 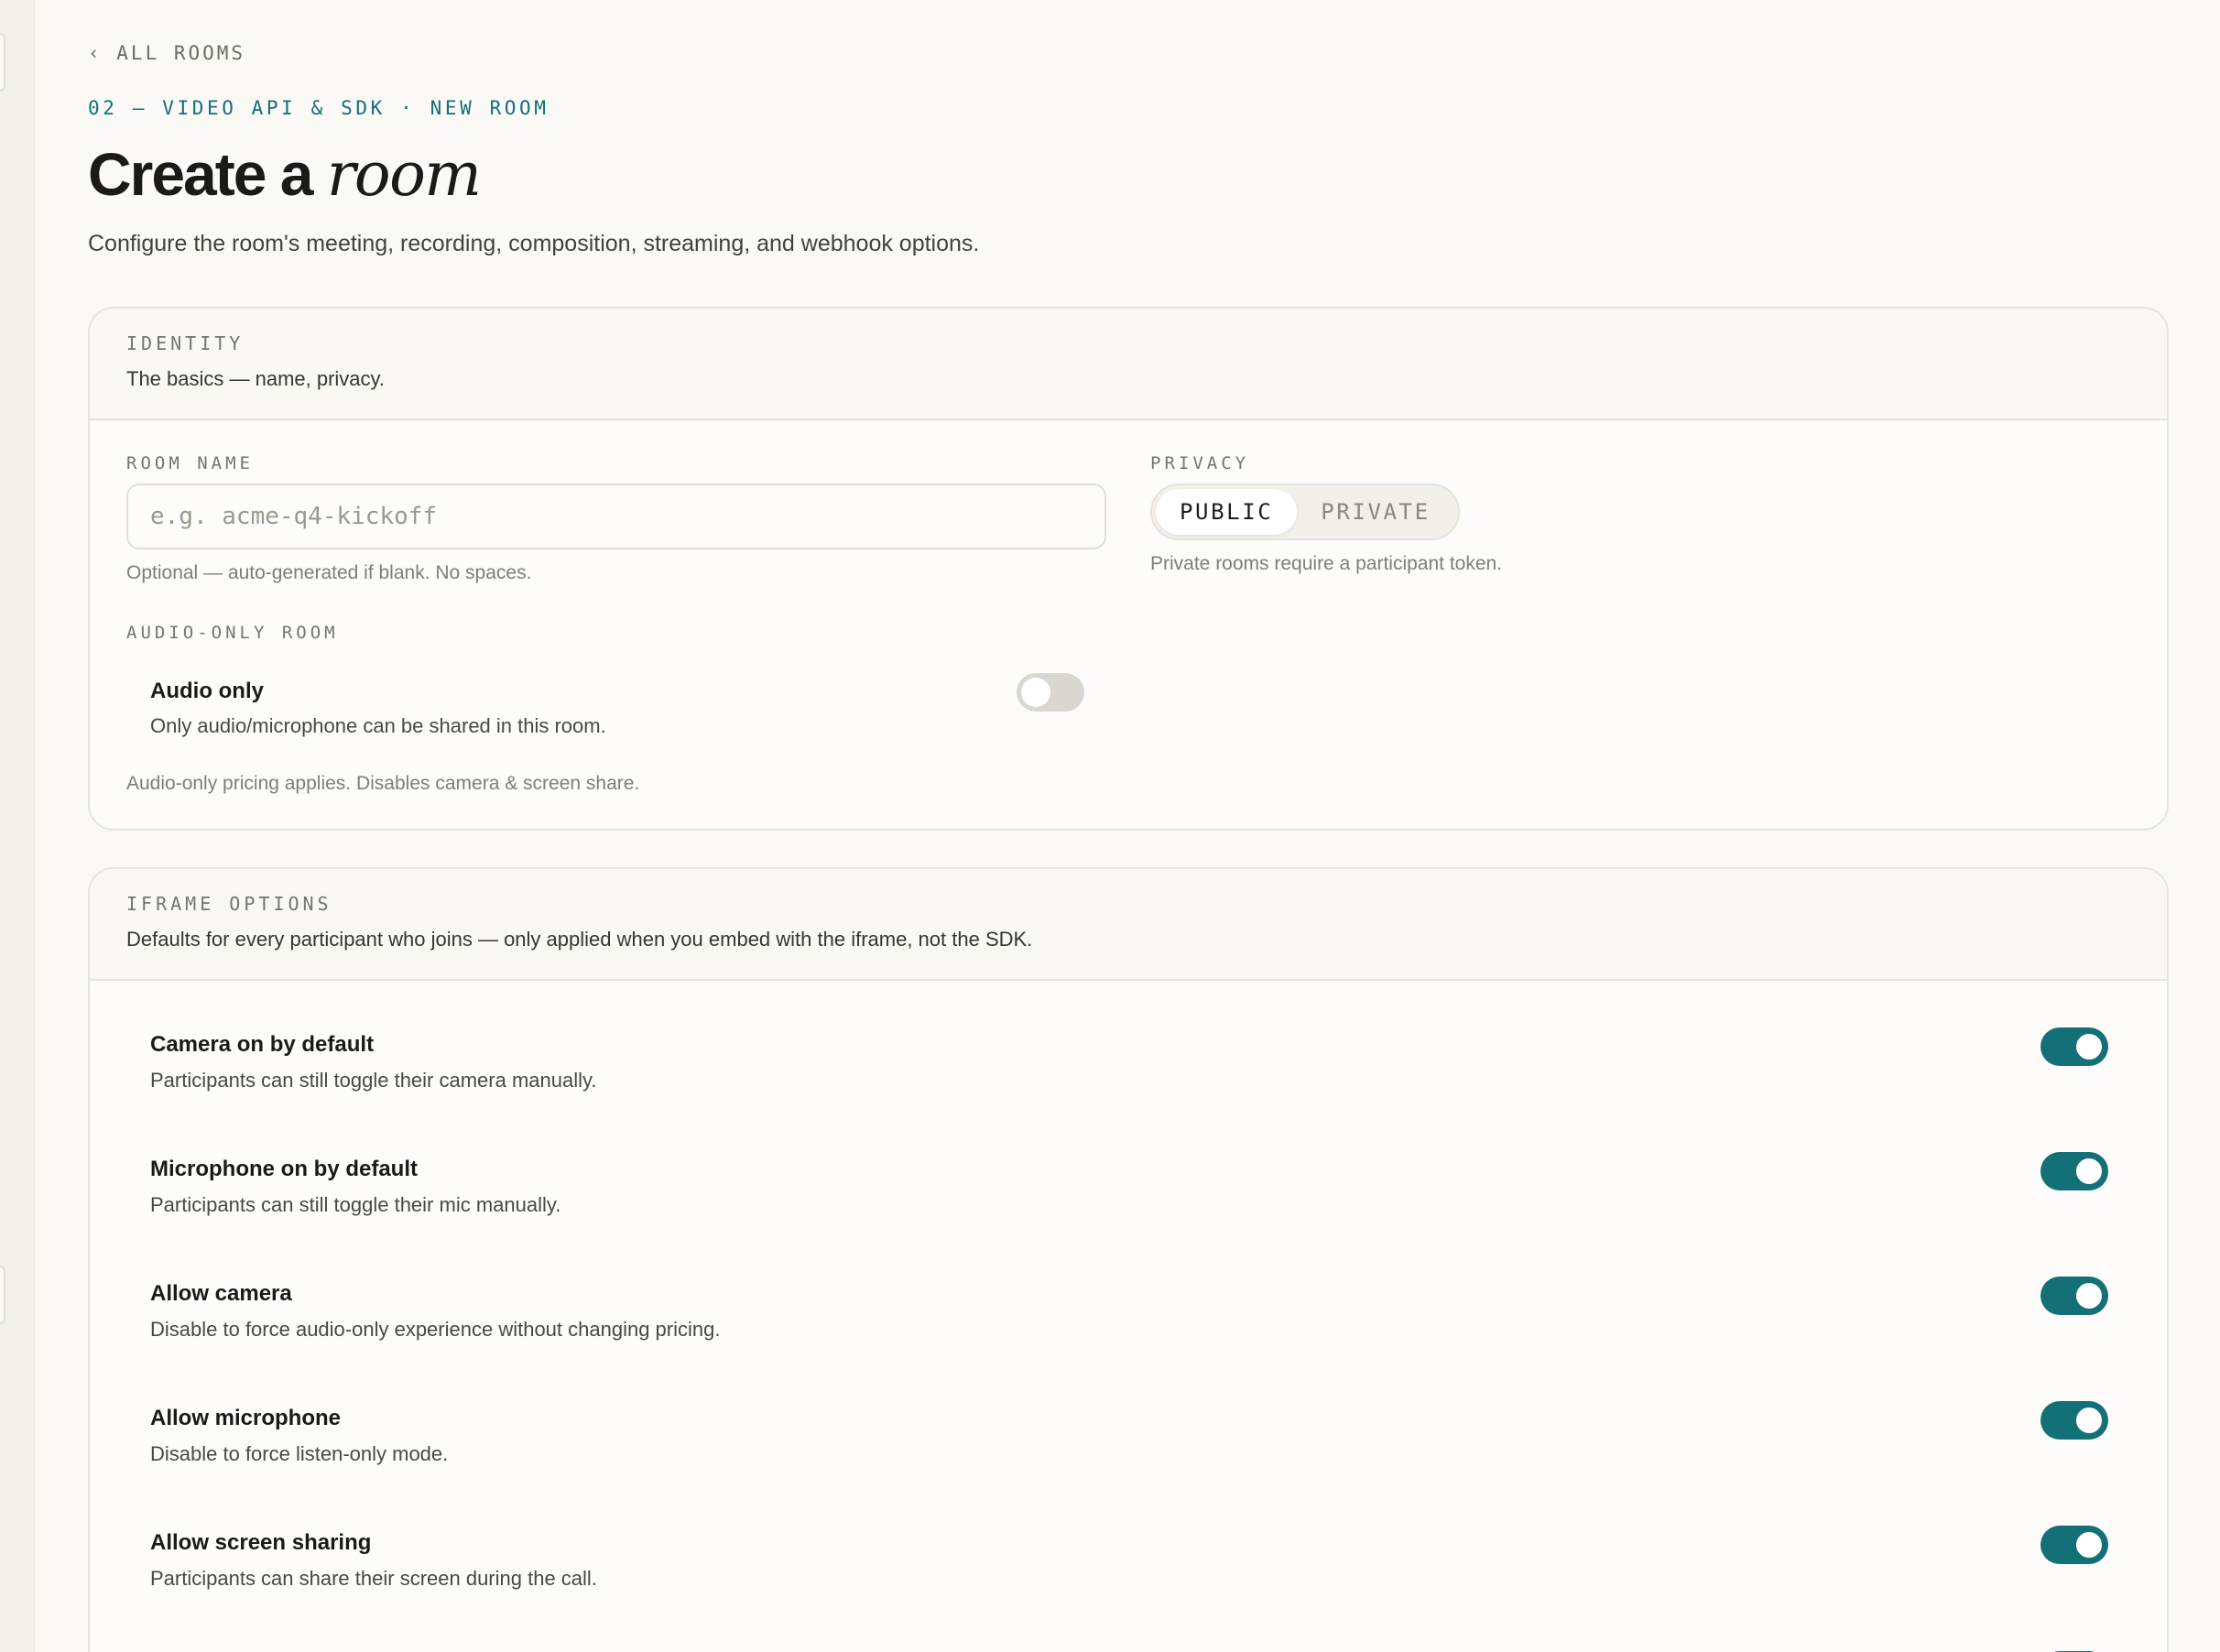 What do you see at coordinates (2, 1295) in the screenshot?
I see `rail-handle-bottom` at bounding box center [2, 1295].